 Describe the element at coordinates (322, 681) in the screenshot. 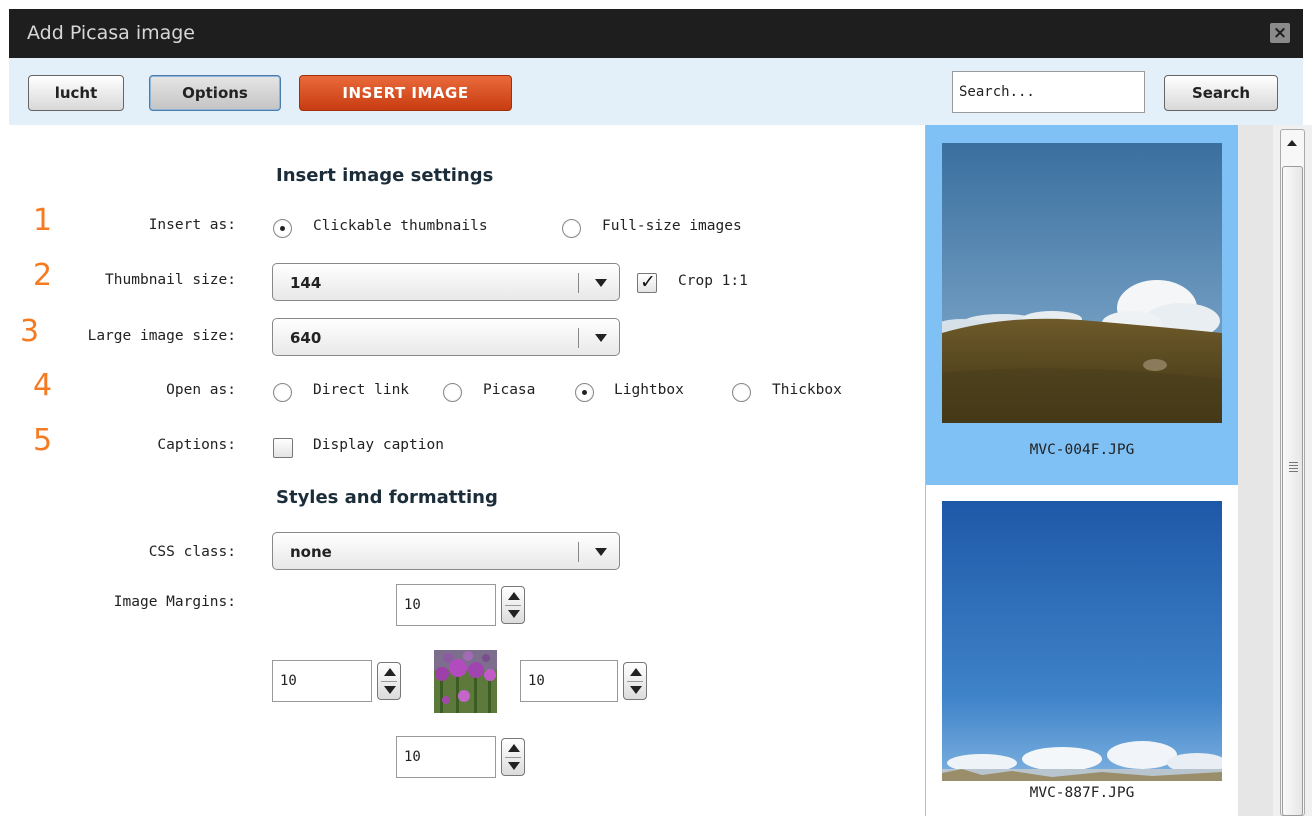

I see `margin-left-input: 10` at that location.